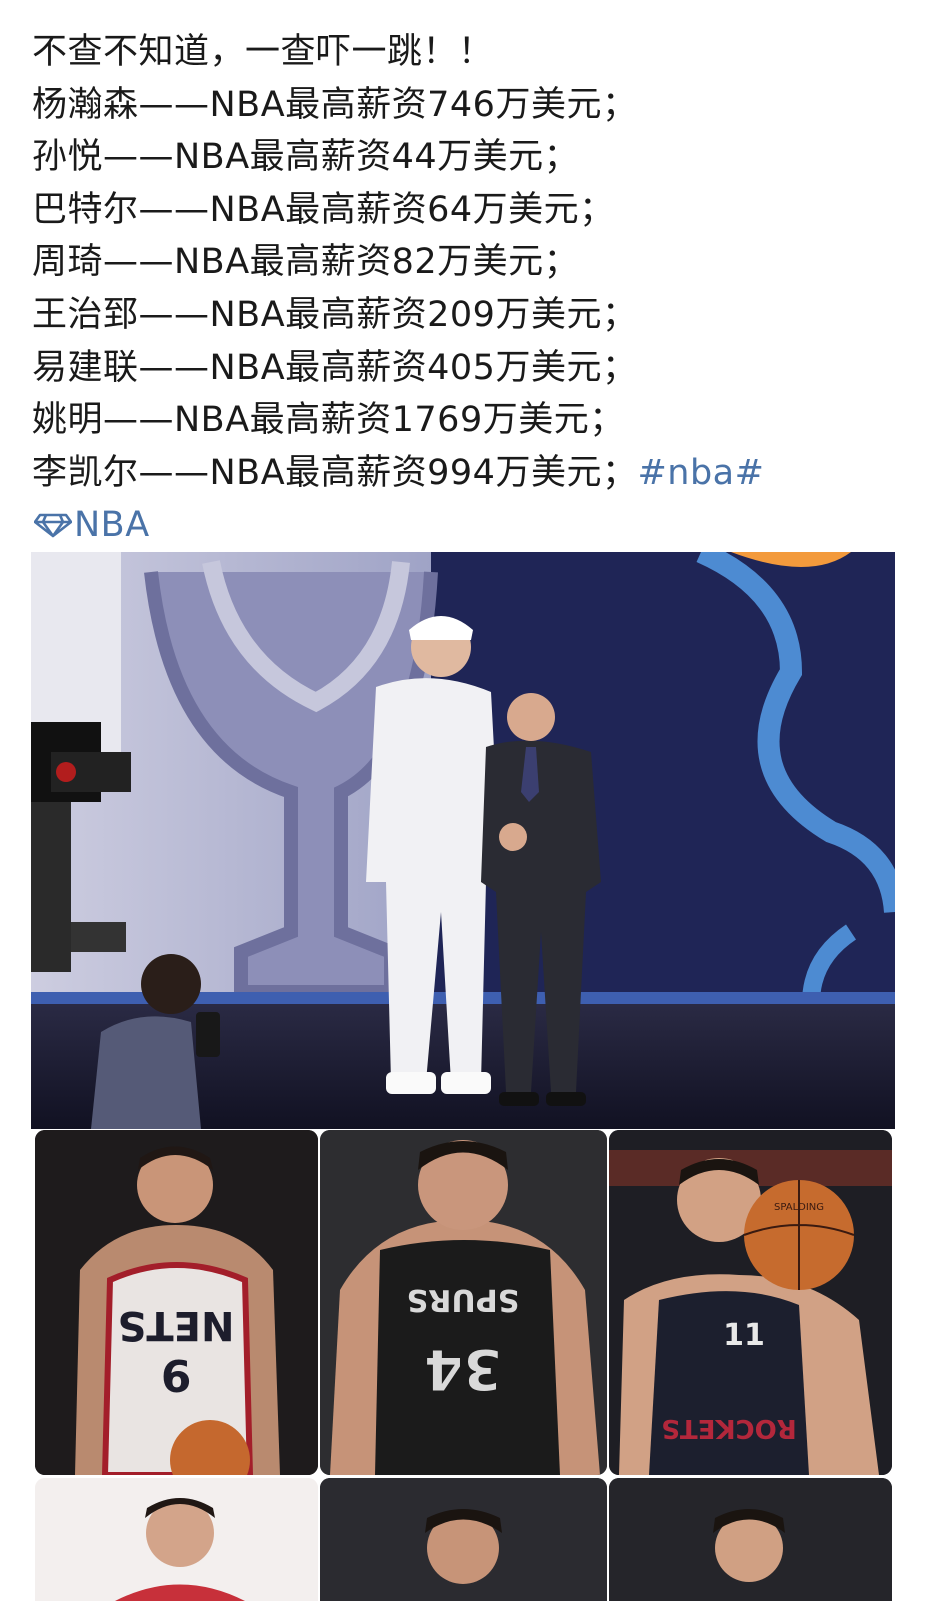  I want to click on post-line: 周琦——NBA最高薪资82万美元；, so click(306, 262).